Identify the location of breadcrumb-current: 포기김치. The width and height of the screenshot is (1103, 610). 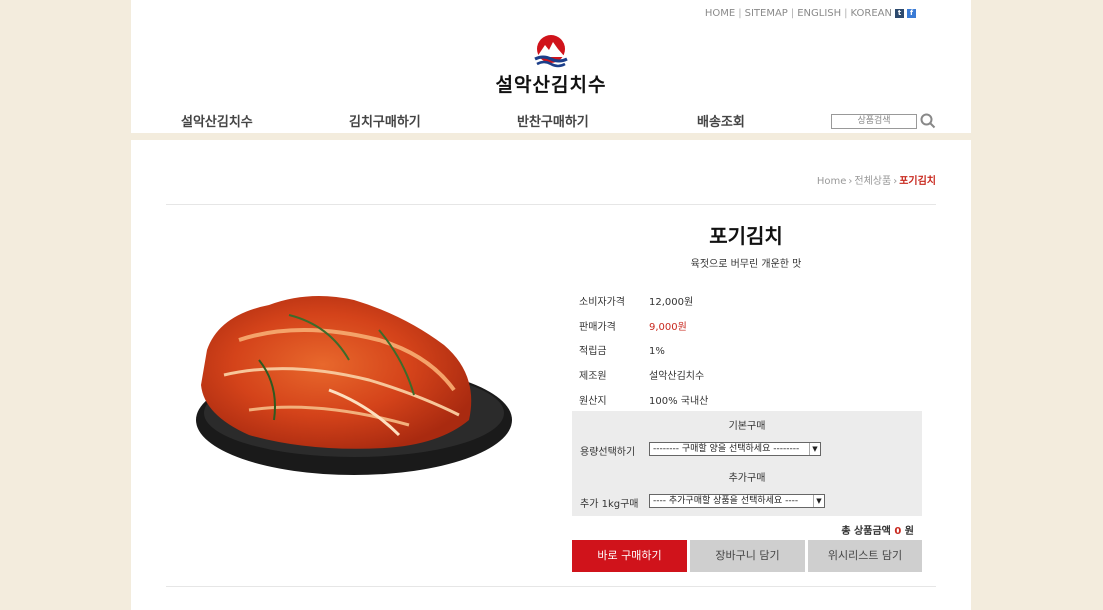
(917, 181).